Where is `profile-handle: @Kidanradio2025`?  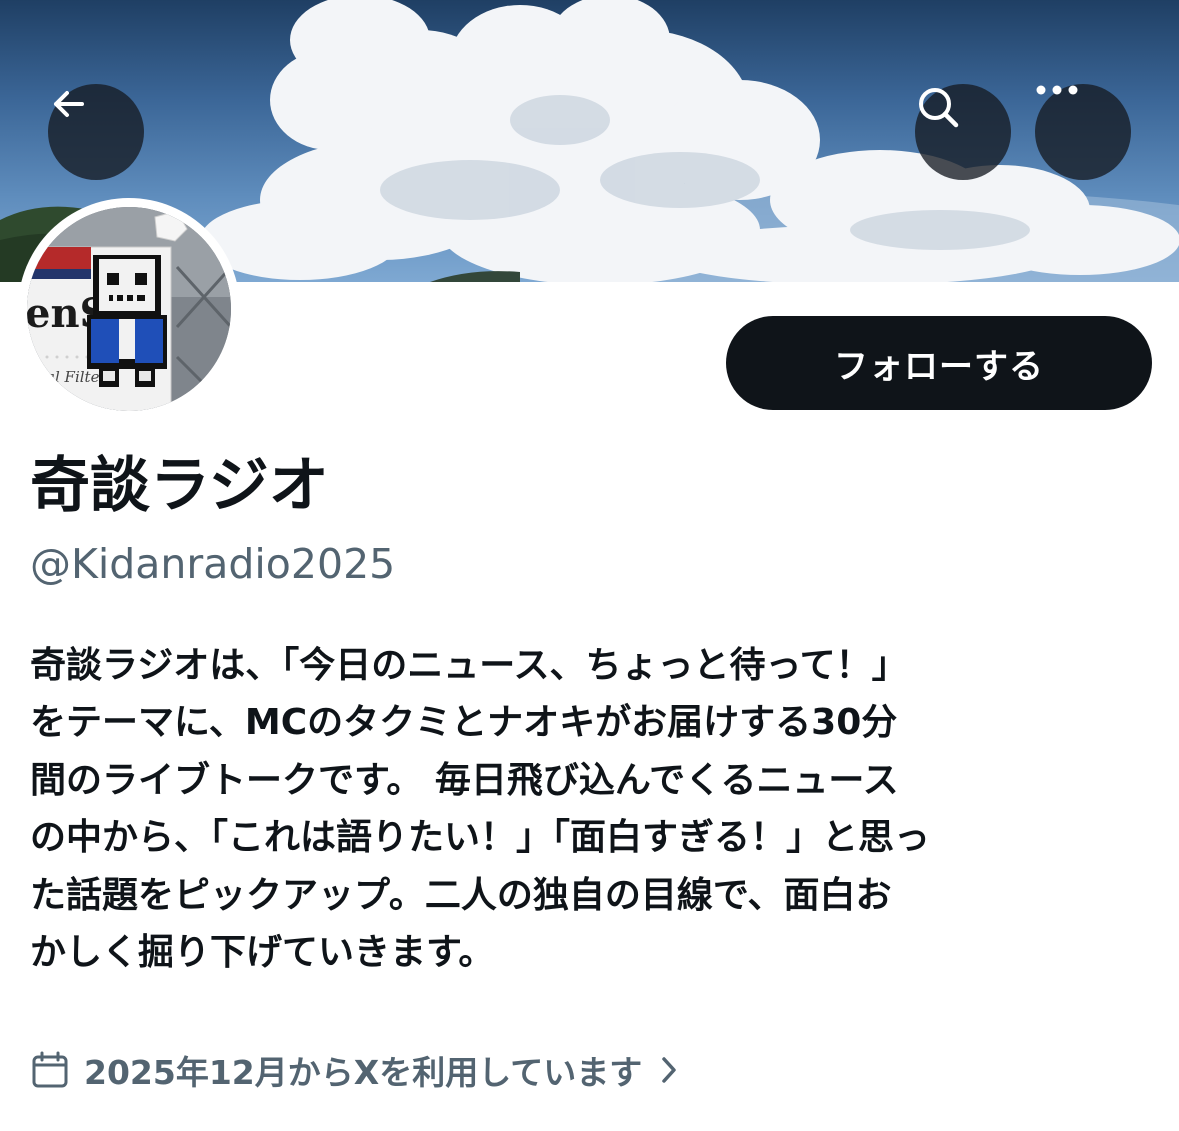
profile-handle: @Kidanradio2025 is located at coordinates (213, 564).